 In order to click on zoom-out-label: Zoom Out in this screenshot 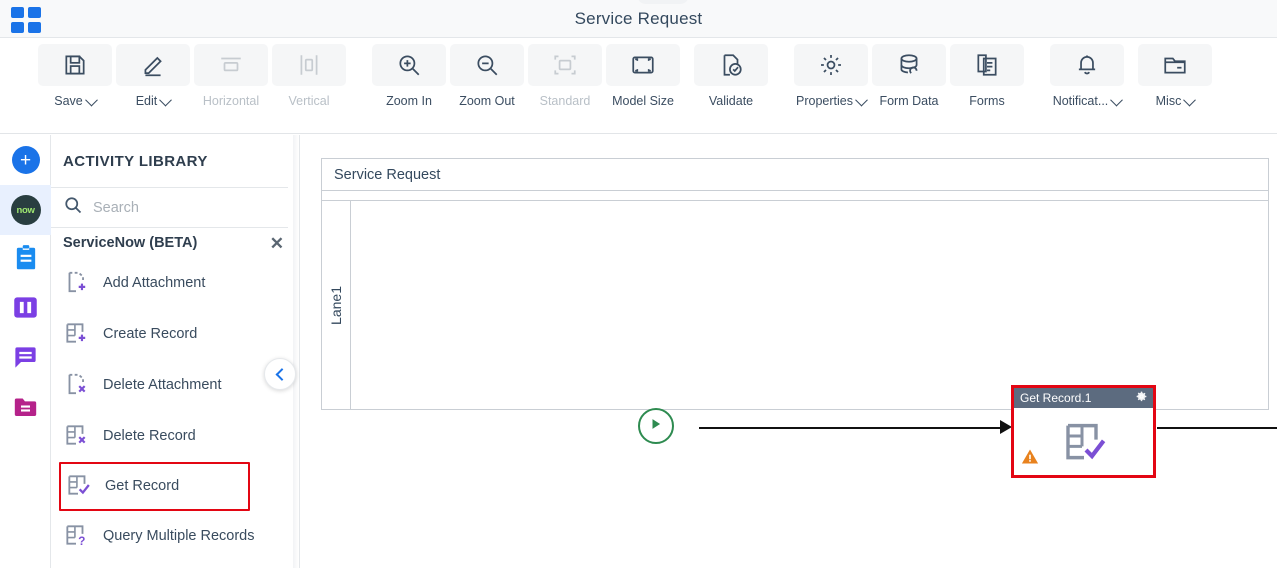, I will do `click(487, 101)`.